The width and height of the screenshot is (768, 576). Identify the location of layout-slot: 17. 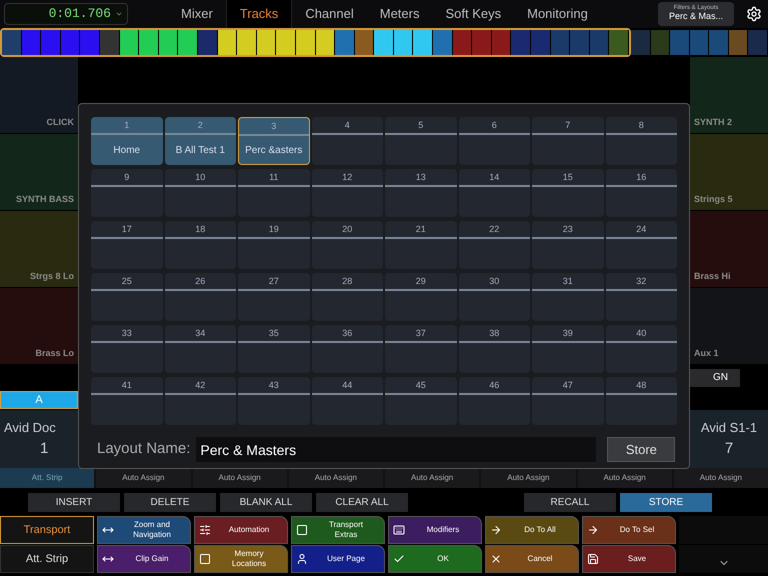
(126, 245).